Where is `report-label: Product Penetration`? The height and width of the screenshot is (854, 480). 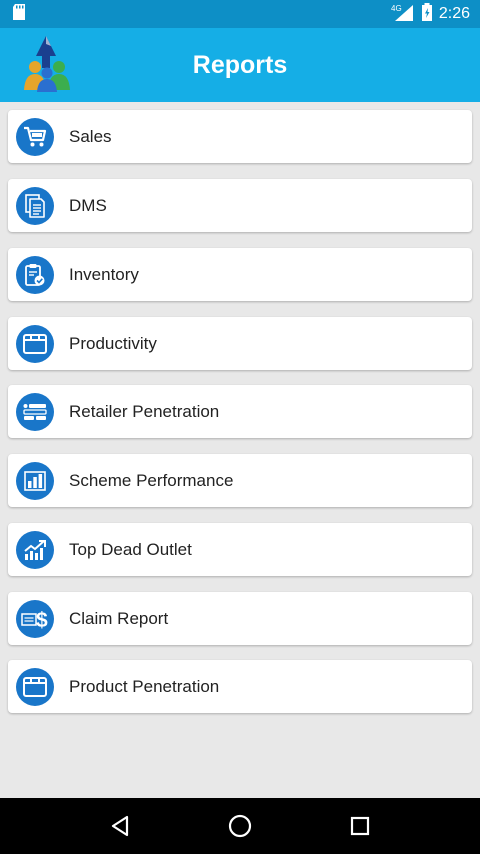 report-label: Product Penetration is located at coordinates (144, 686).